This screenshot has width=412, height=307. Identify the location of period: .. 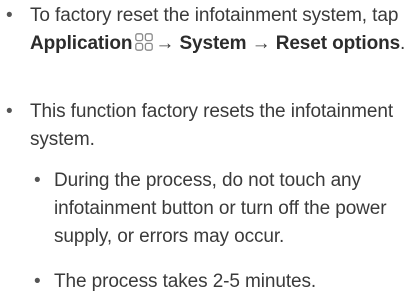
(403, 43).